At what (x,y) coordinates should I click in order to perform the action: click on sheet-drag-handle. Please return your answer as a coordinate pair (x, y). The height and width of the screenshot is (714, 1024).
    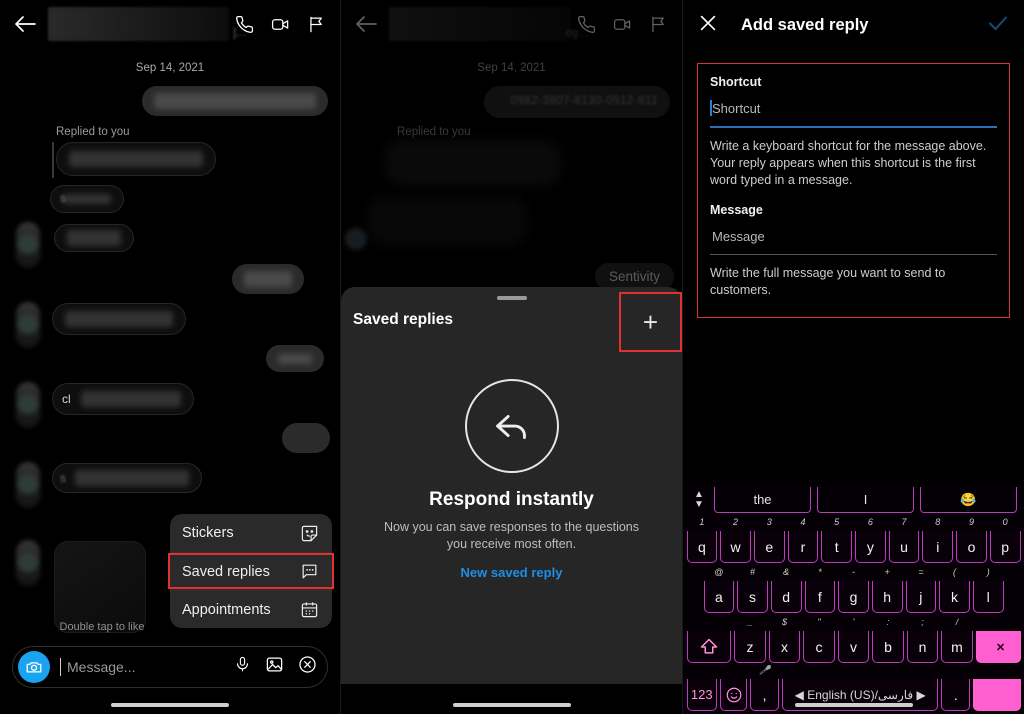
    Looking at the image, I should click on (511, 298).